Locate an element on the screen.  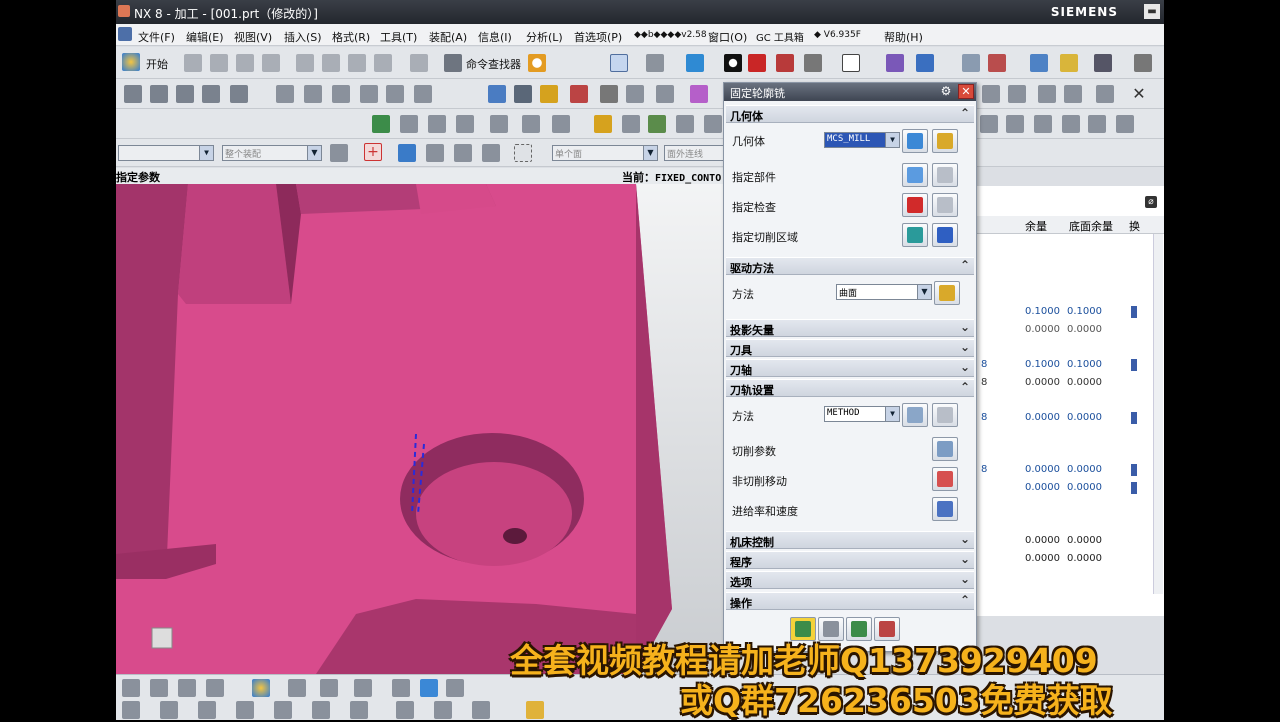
close-button: ✕ is located at coordinates (966, 91).